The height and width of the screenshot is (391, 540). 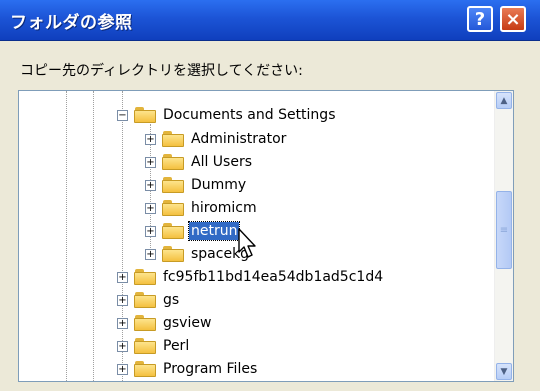 I want to click on tree-item-fc95fb11: + fc95fb11bd14ea54db1ad5c1d4, so click(x=251, y=277).